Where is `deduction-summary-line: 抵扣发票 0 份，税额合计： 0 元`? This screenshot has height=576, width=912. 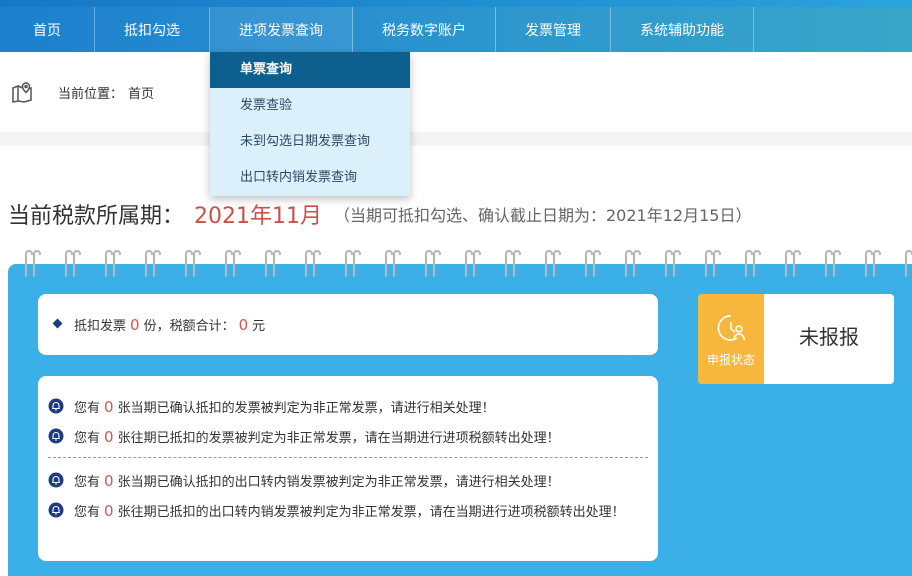
deduction-summary-line: 抵扣发票 0 份，税额合计： 0 元 is located at coordinates (169, 324).